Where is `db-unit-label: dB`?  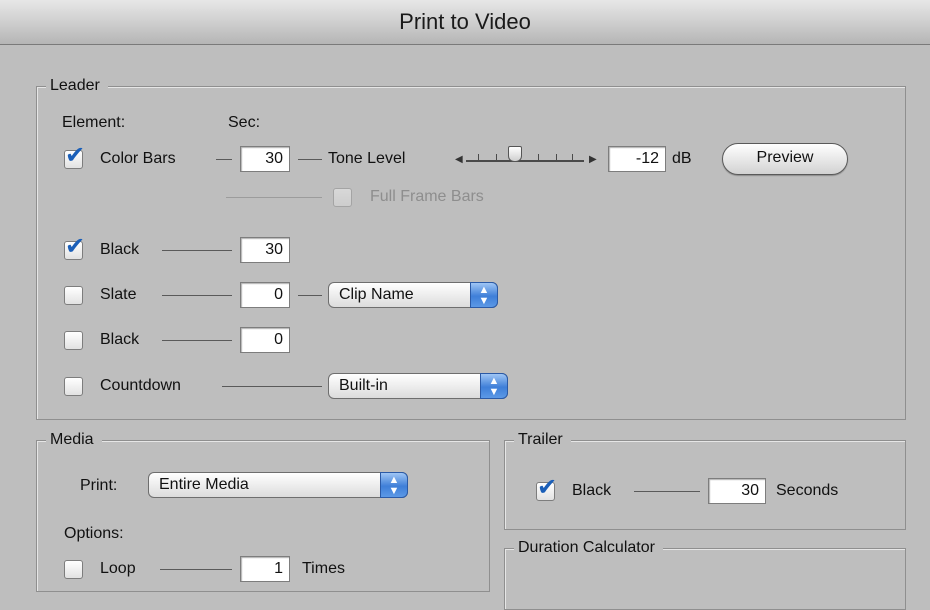
db-unit-label: dB is located at coordinates (682, 158).